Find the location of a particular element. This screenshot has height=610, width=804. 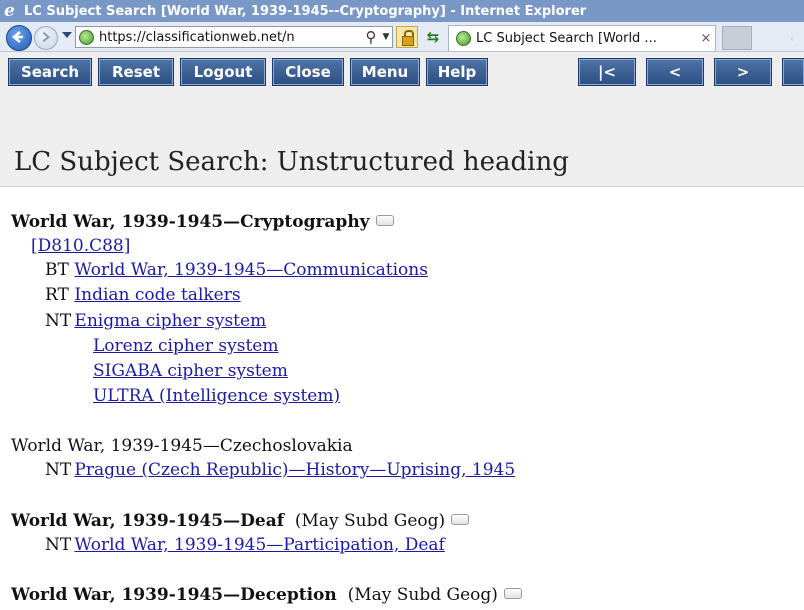

heading-row: World War, 1939-1945—Czechoslovakia is located at coordinates (182, 446).